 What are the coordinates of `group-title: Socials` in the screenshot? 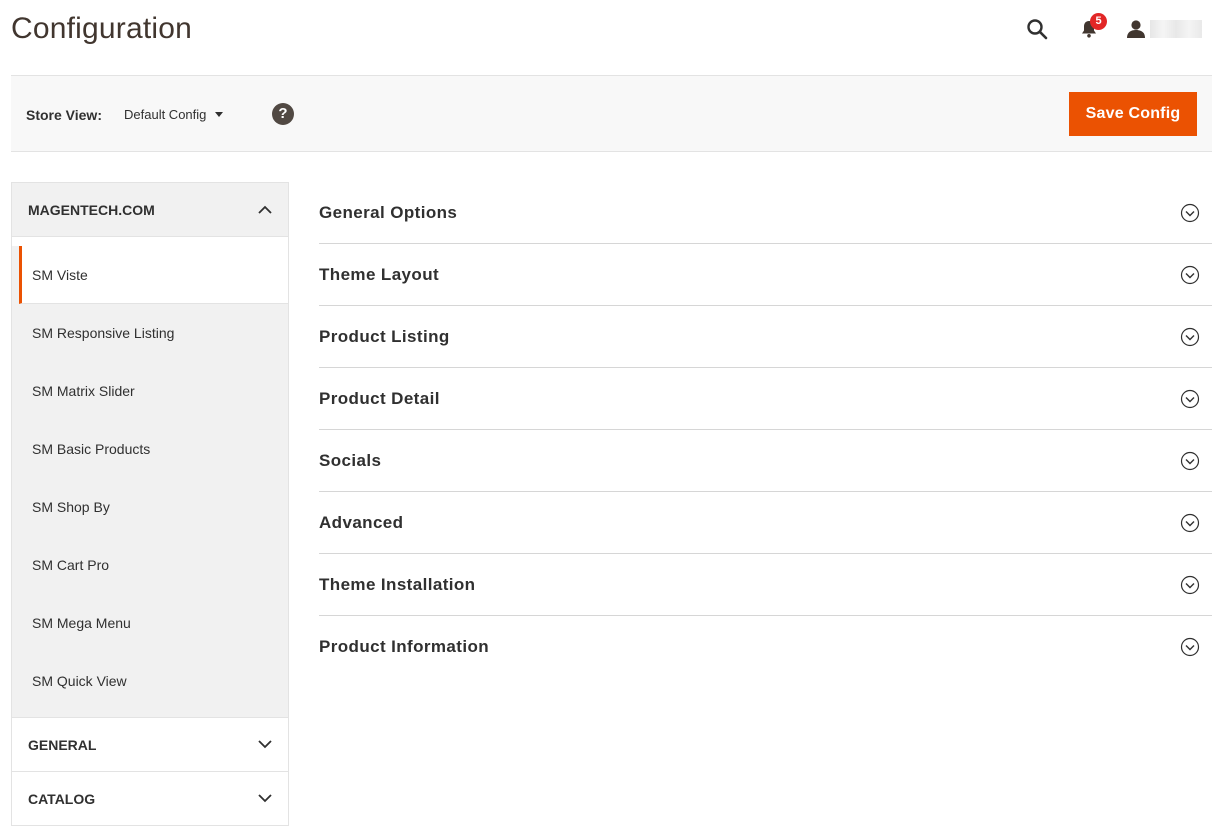 It's located at (350, 460).